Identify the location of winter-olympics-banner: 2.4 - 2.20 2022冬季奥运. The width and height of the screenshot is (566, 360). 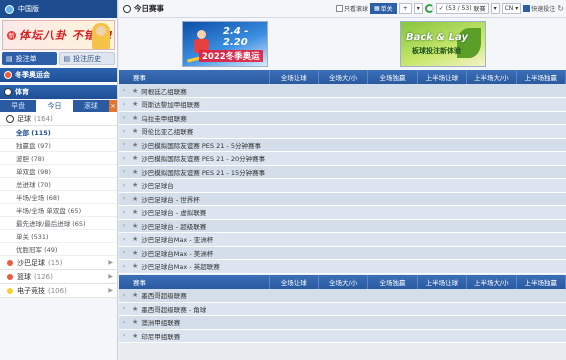
(225, 44).